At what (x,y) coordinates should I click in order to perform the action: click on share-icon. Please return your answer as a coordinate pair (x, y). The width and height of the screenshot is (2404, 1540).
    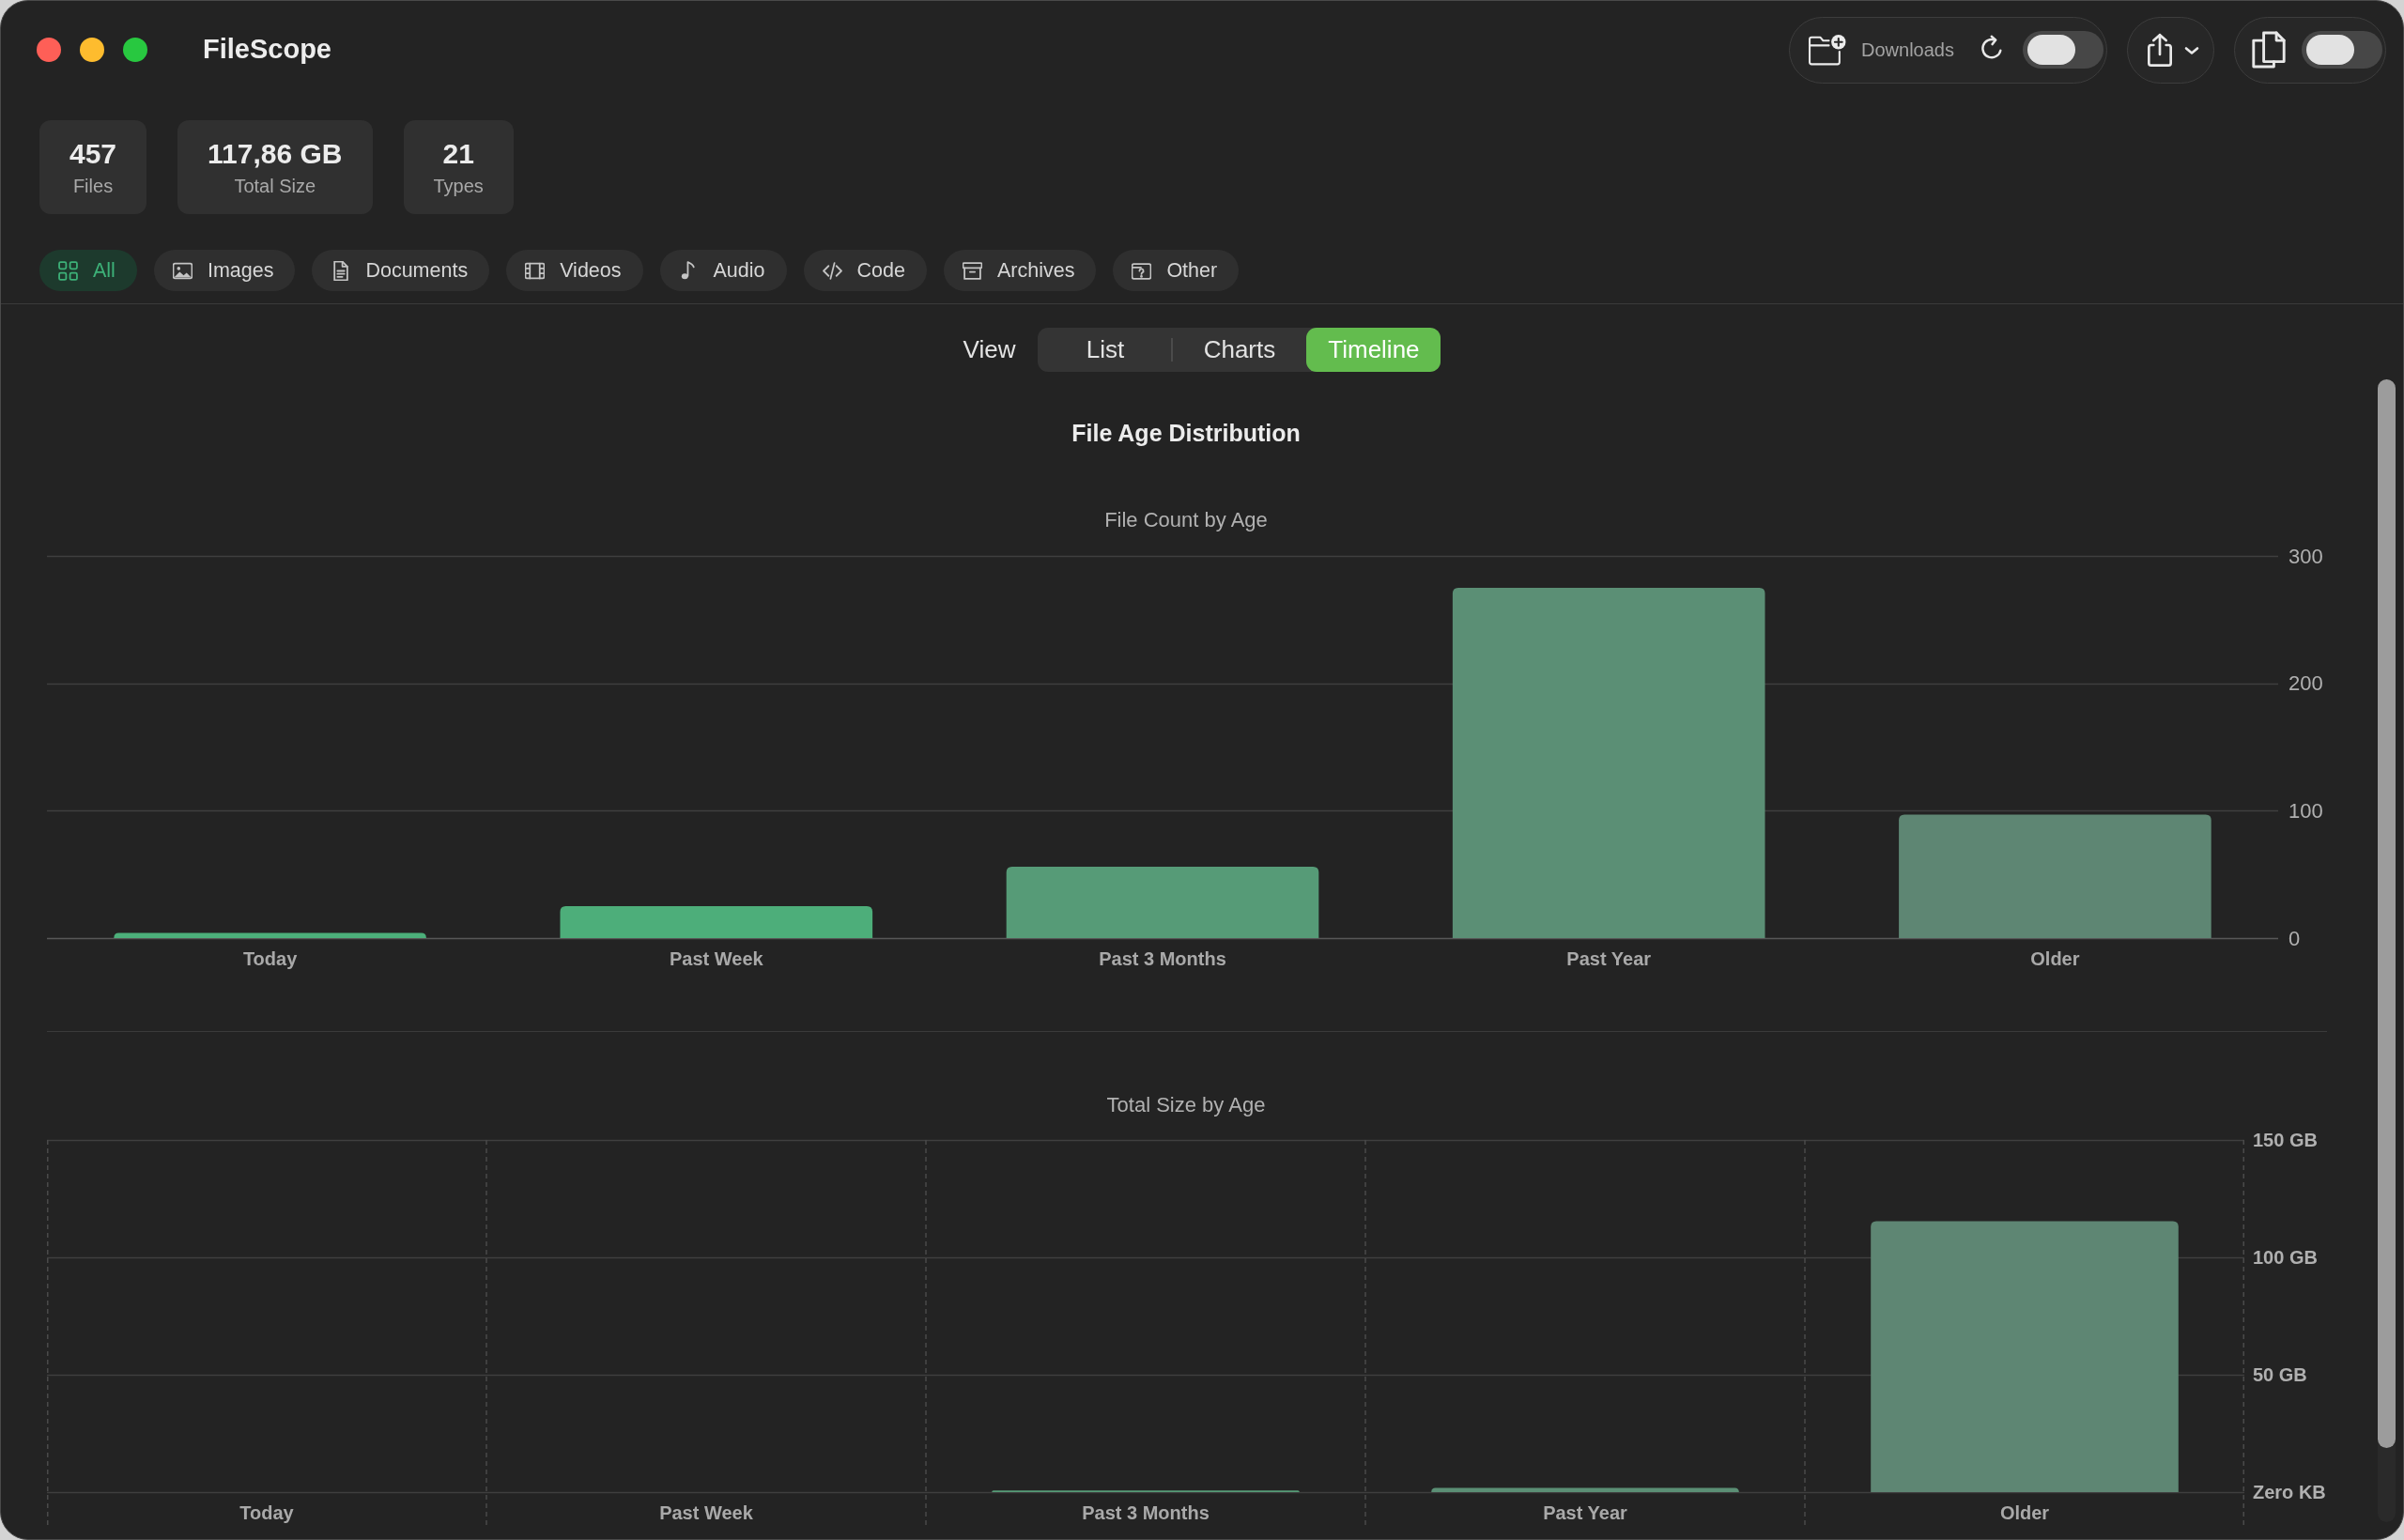
    Looking at the image, I should click on (2160, 50).